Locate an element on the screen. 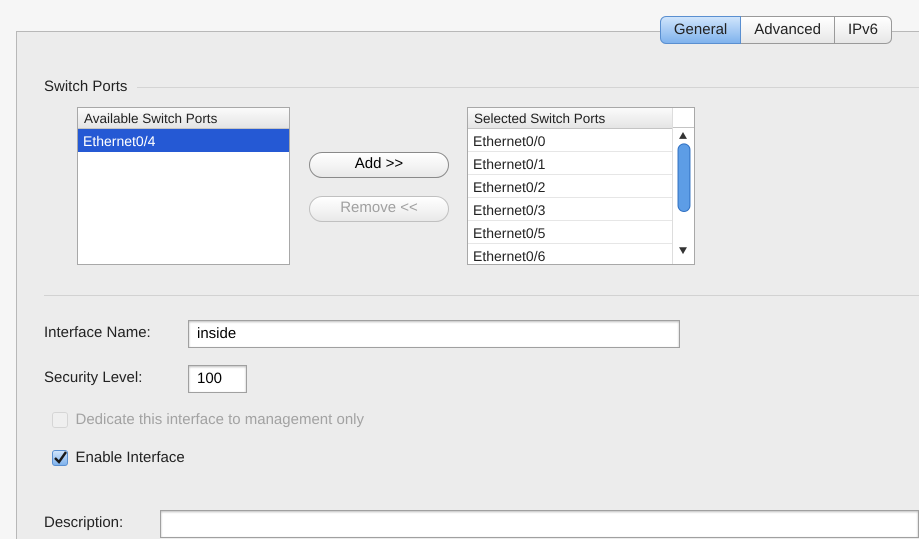  field-label: Description: is located at coordinates (84, 523).